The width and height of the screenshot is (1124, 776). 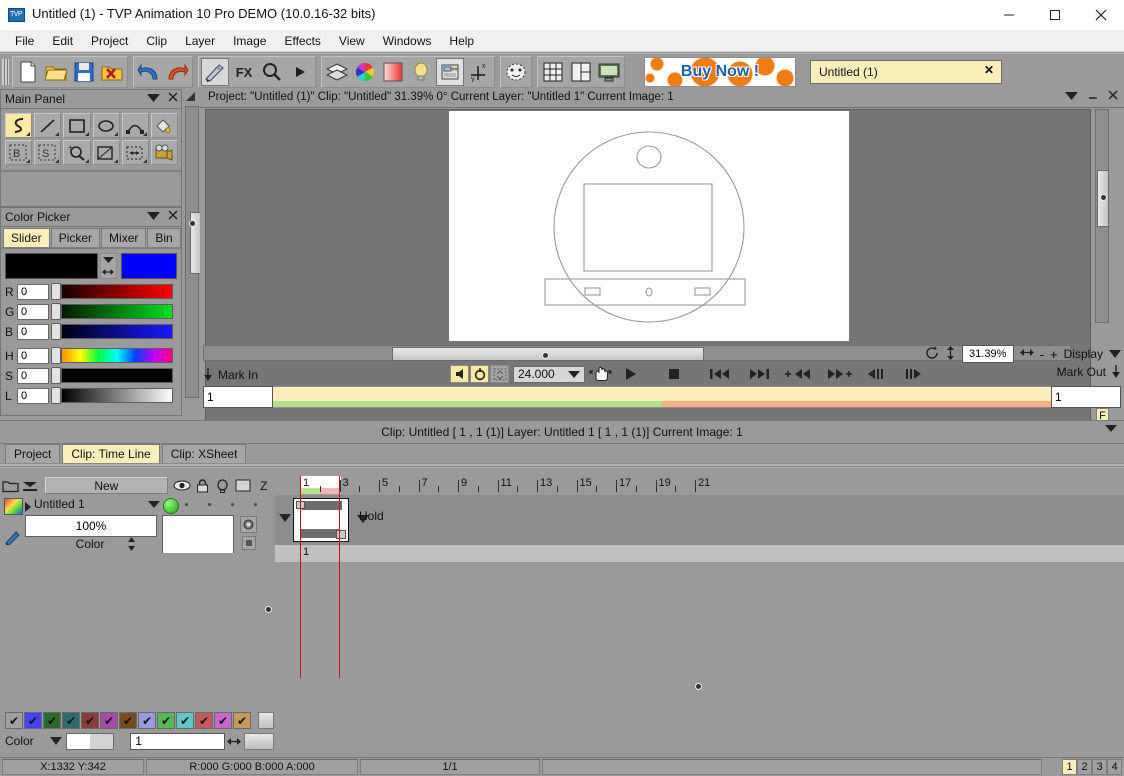 I want to click on status-page-2: 2, so click(x=1084, y=767).